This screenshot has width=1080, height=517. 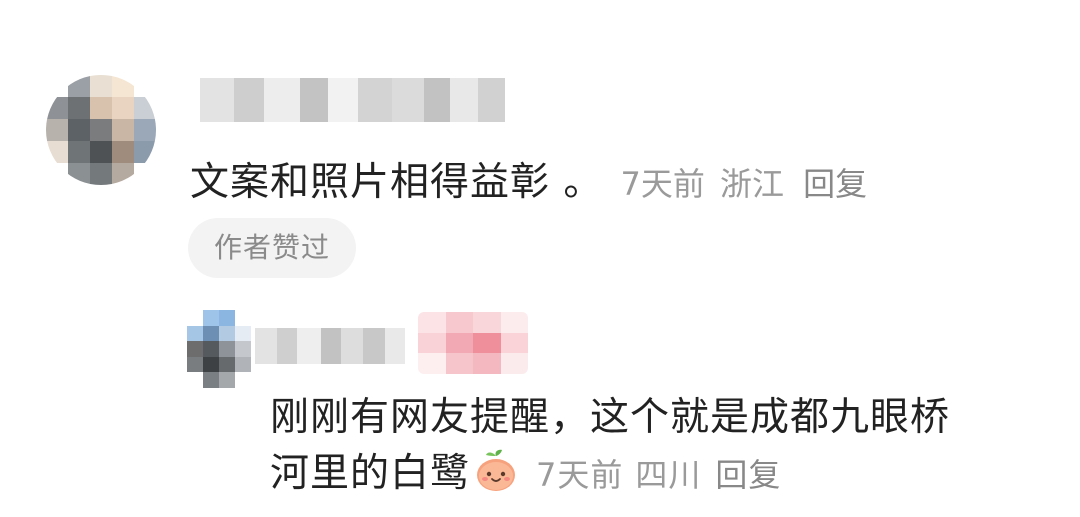 I want to click on reply-location: 四川, so click(x=668, y=475).